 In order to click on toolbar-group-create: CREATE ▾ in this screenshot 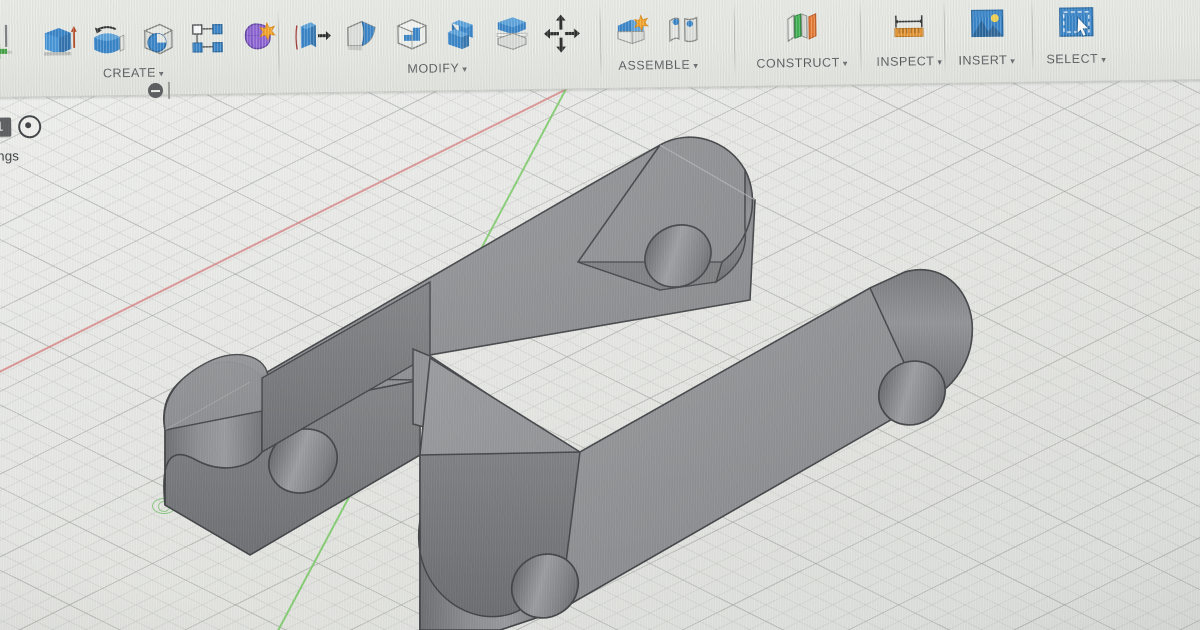, I will do `click(139, 55)`.